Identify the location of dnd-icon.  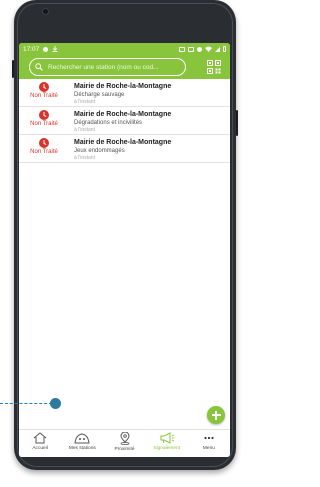
(199, 49).